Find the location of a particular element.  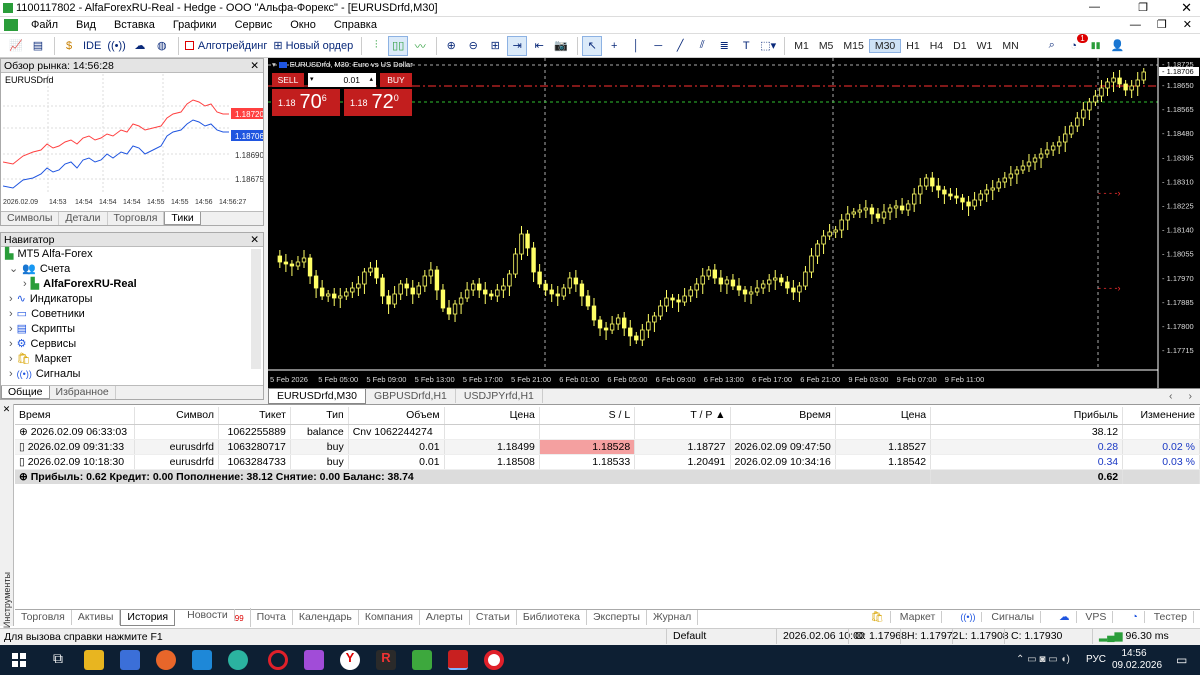

yandex-icon: Y is located at coordinates (350, 660).